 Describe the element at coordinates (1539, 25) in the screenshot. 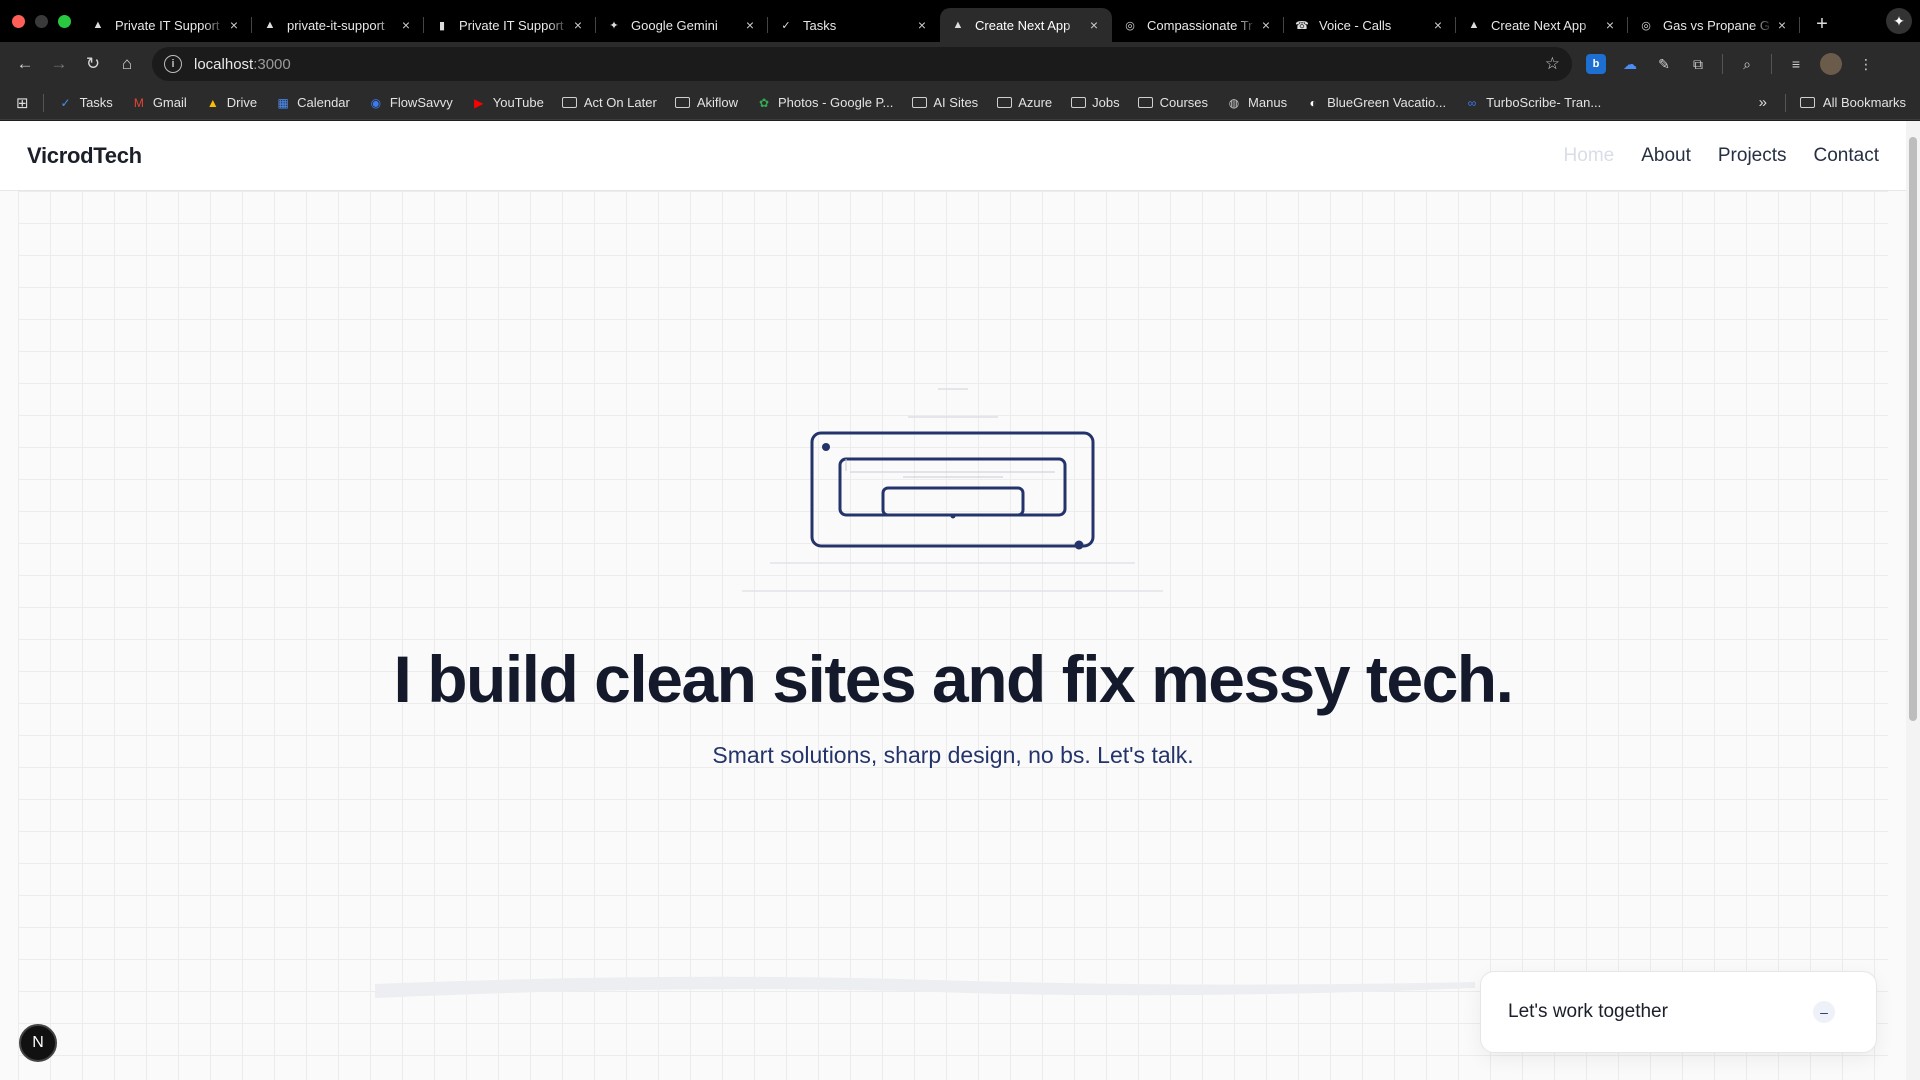

I see `tab-title: Create Next App` at that location.